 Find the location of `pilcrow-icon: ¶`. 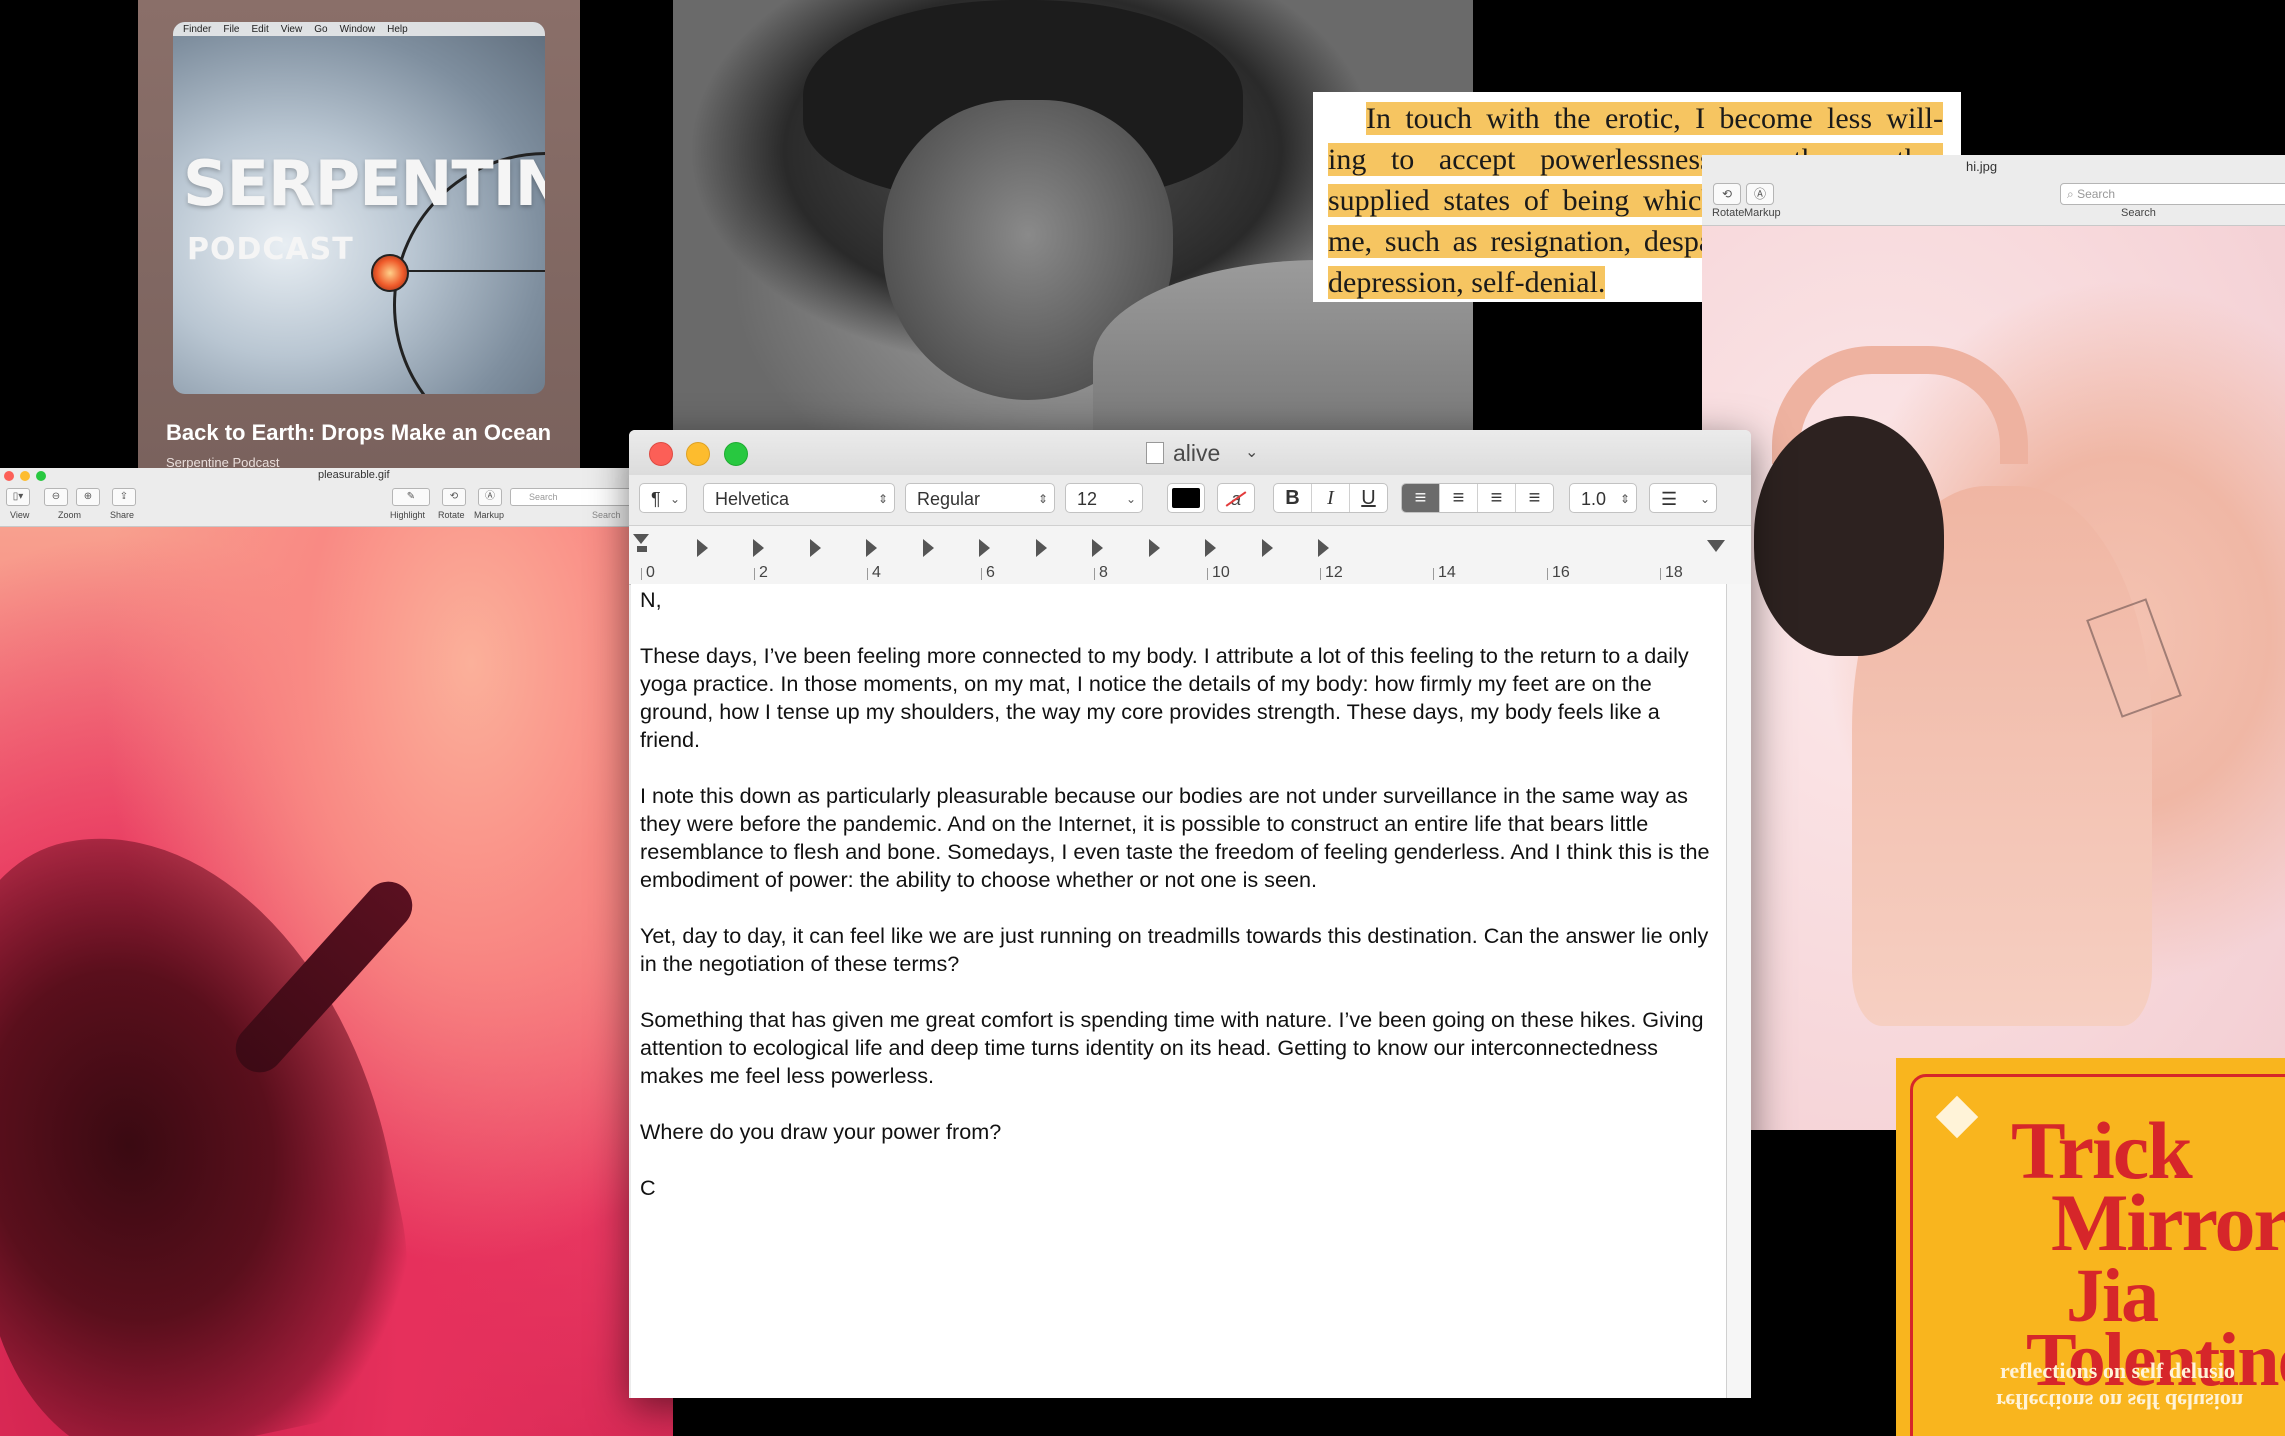

pilcrow-icon: ¶ is located at coordinates (656, 499).